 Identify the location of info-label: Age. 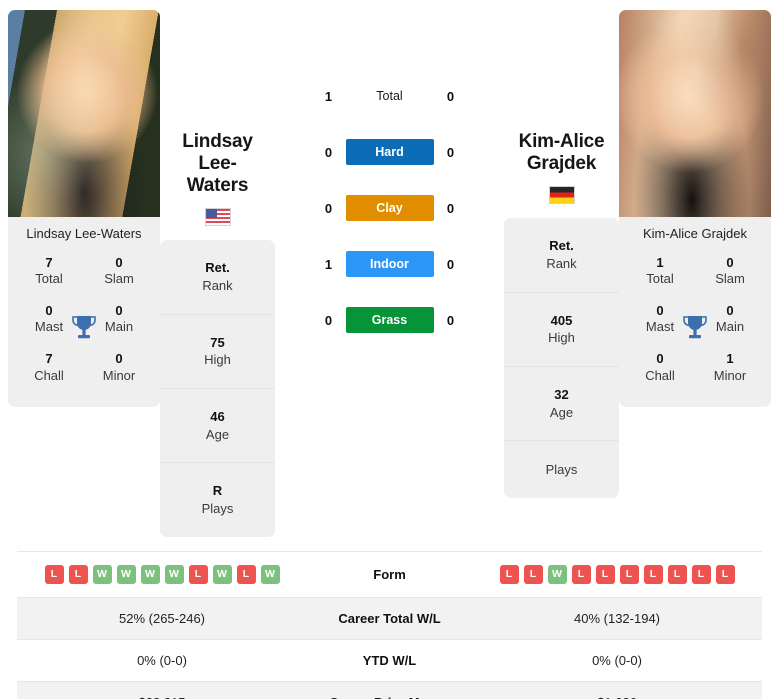
(217, 434).